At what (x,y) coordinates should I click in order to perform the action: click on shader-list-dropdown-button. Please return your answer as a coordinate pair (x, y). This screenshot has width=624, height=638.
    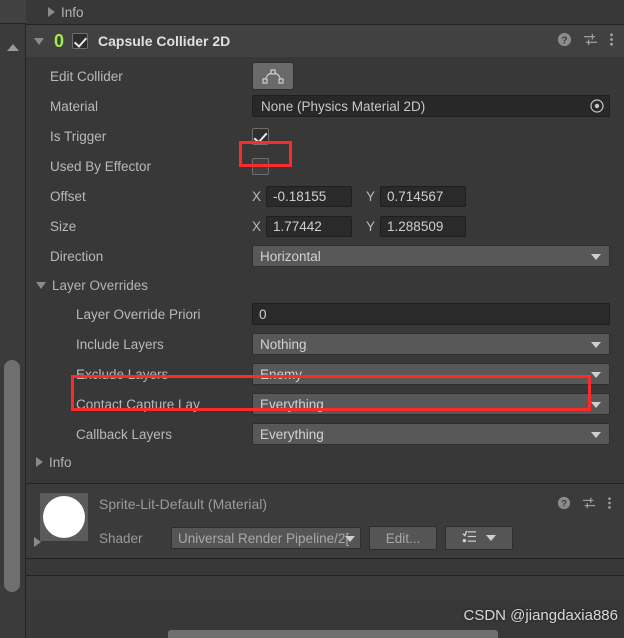
    Looking at the image, I should click on (479, 538).